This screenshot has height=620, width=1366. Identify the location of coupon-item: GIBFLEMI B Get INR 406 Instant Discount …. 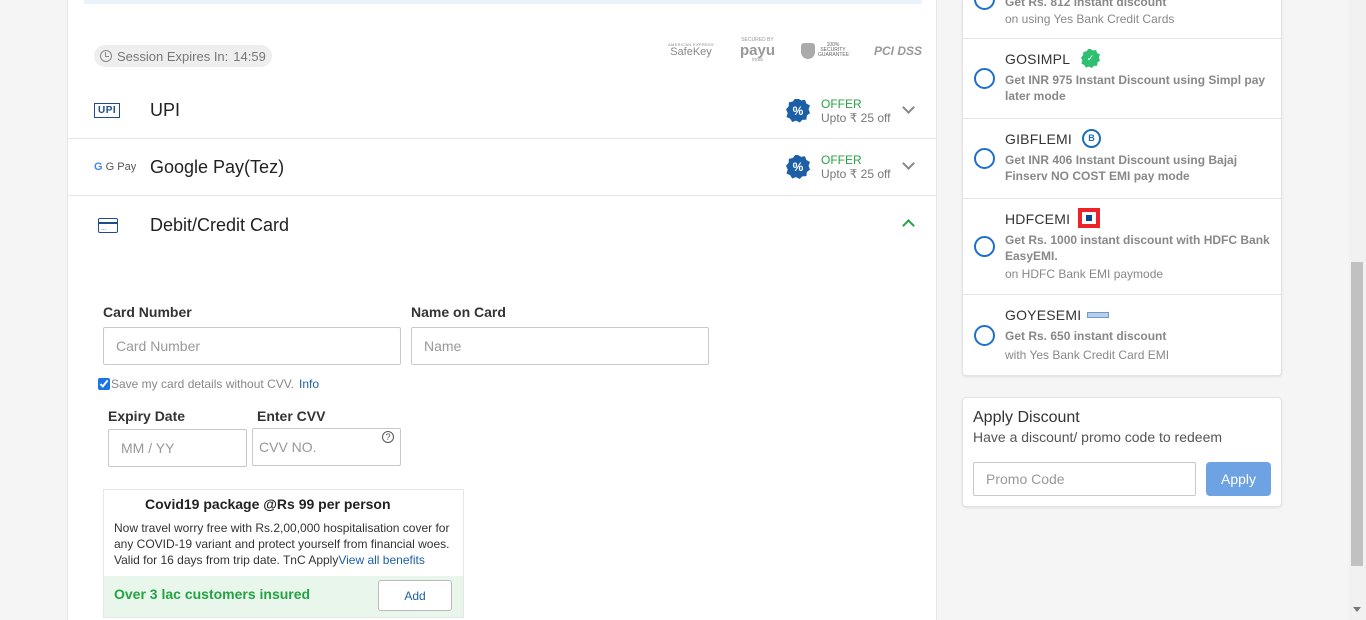
(1122, 159).